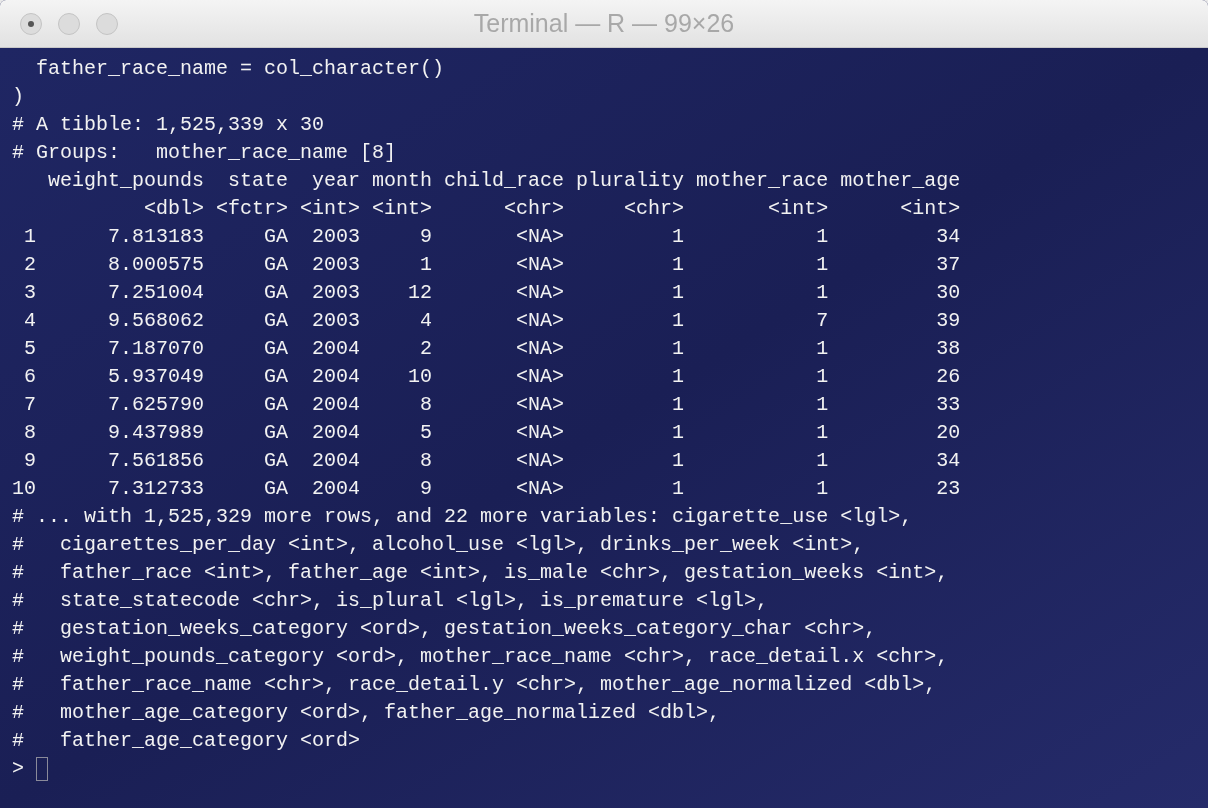  I want to click on output-line: 5 7.187070 GA 2004 2 <NA> 1 1 38, so click(492, 349).